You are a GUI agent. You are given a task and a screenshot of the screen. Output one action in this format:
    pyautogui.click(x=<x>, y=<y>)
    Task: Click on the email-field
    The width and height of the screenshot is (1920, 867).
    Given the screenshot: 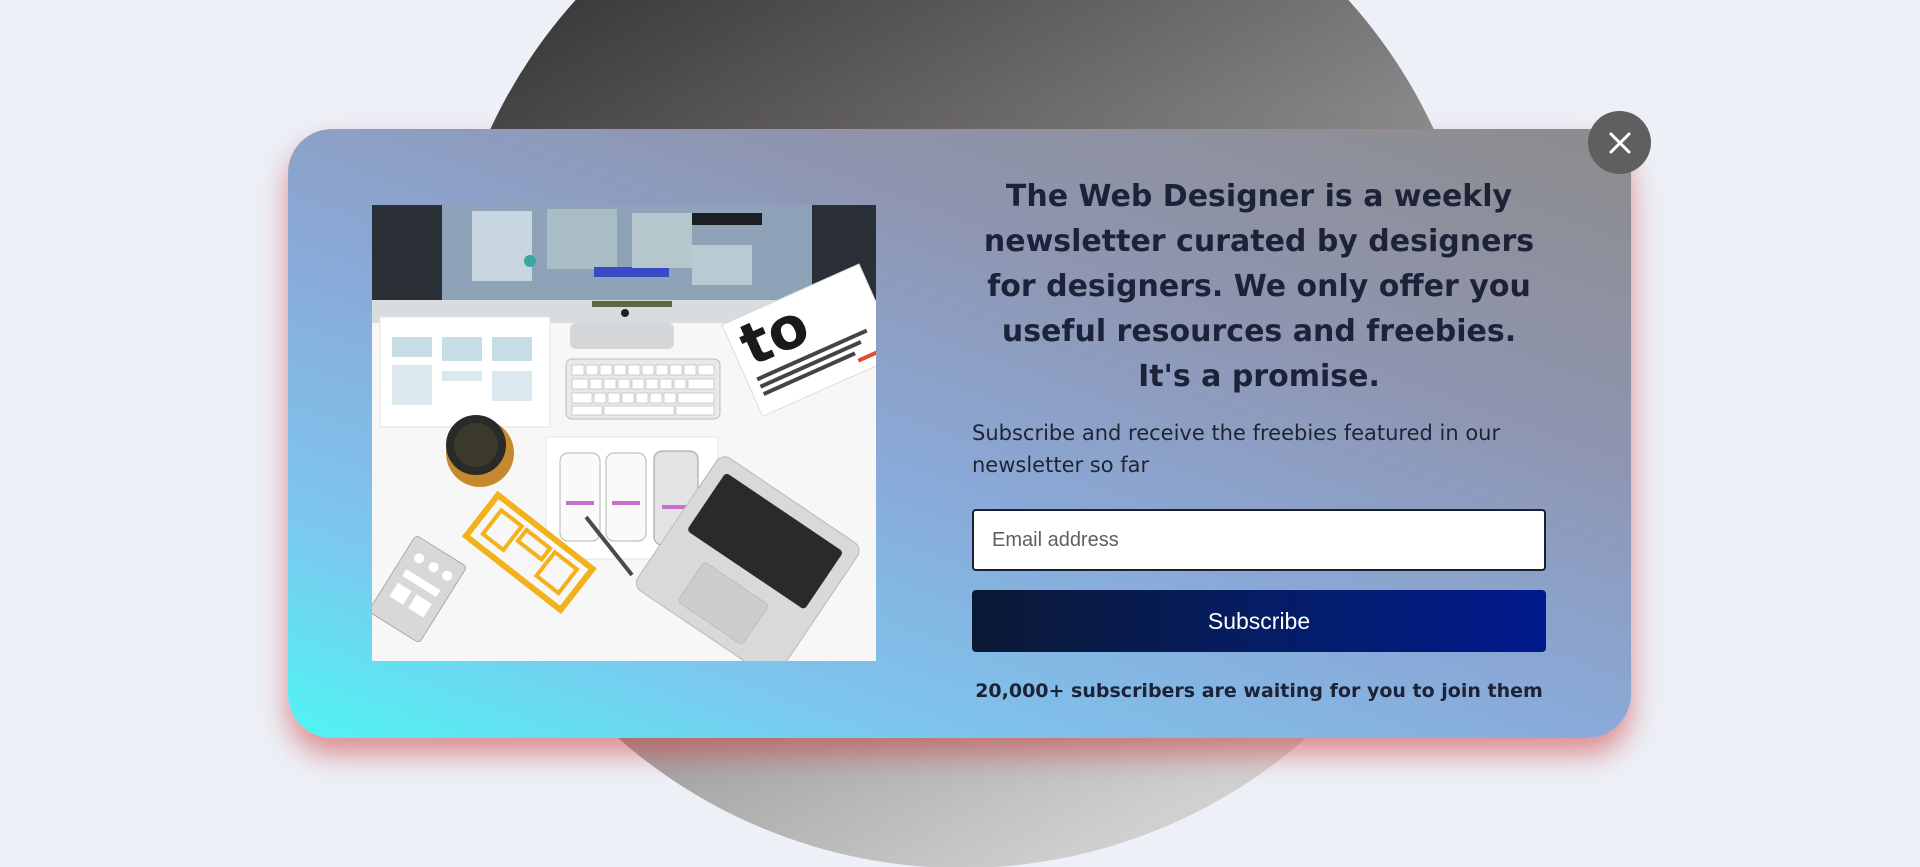 What is the action you would take?
    pyautogui.click(x=1259, y=540)
    